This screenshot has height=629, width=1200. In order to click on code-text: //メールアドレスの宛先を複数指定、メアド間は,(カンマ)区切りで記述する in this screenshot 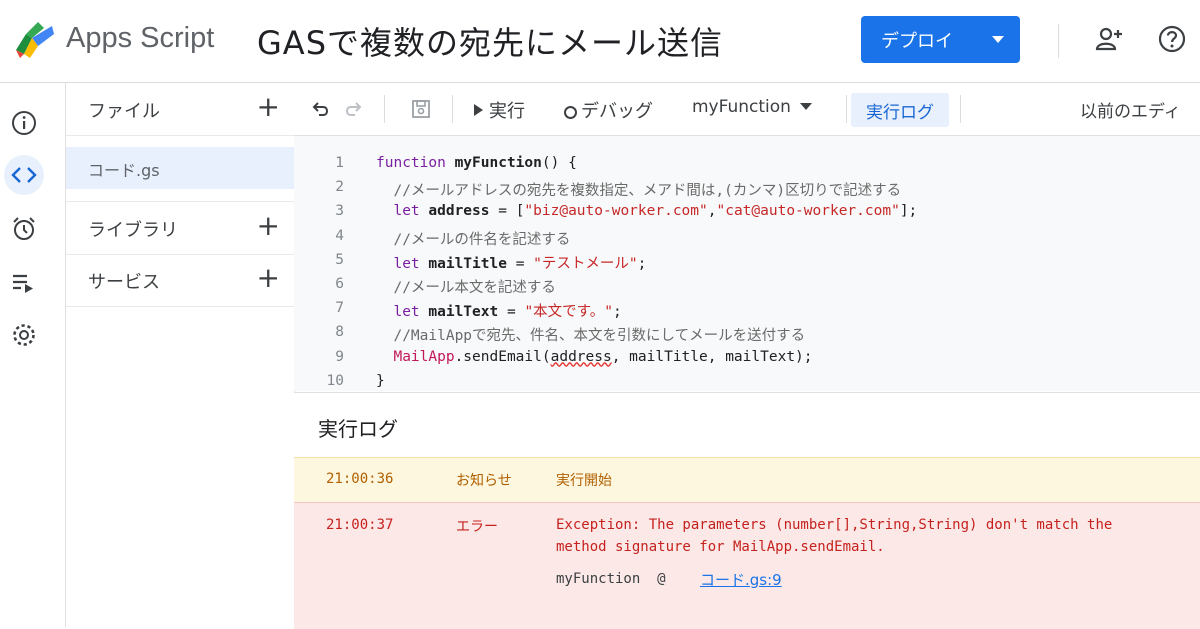, I will do `click(638, 189)`.